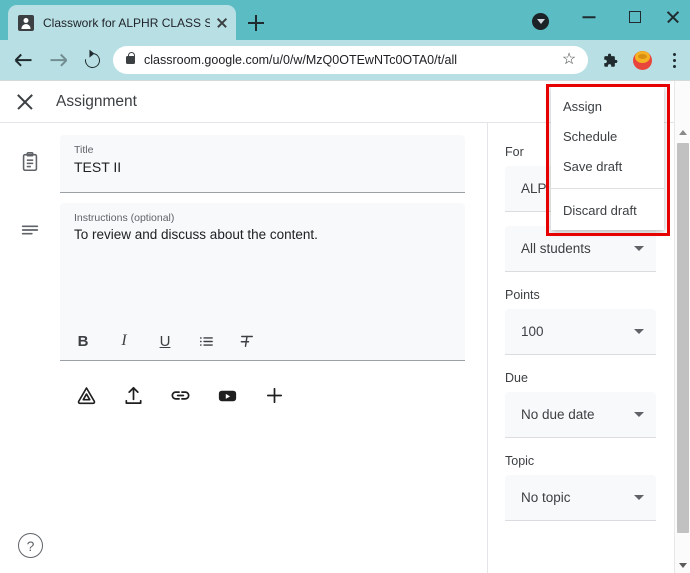 The width and height of the screenshot is (690, 573). I want to click on reload-button, so click(92, 60).